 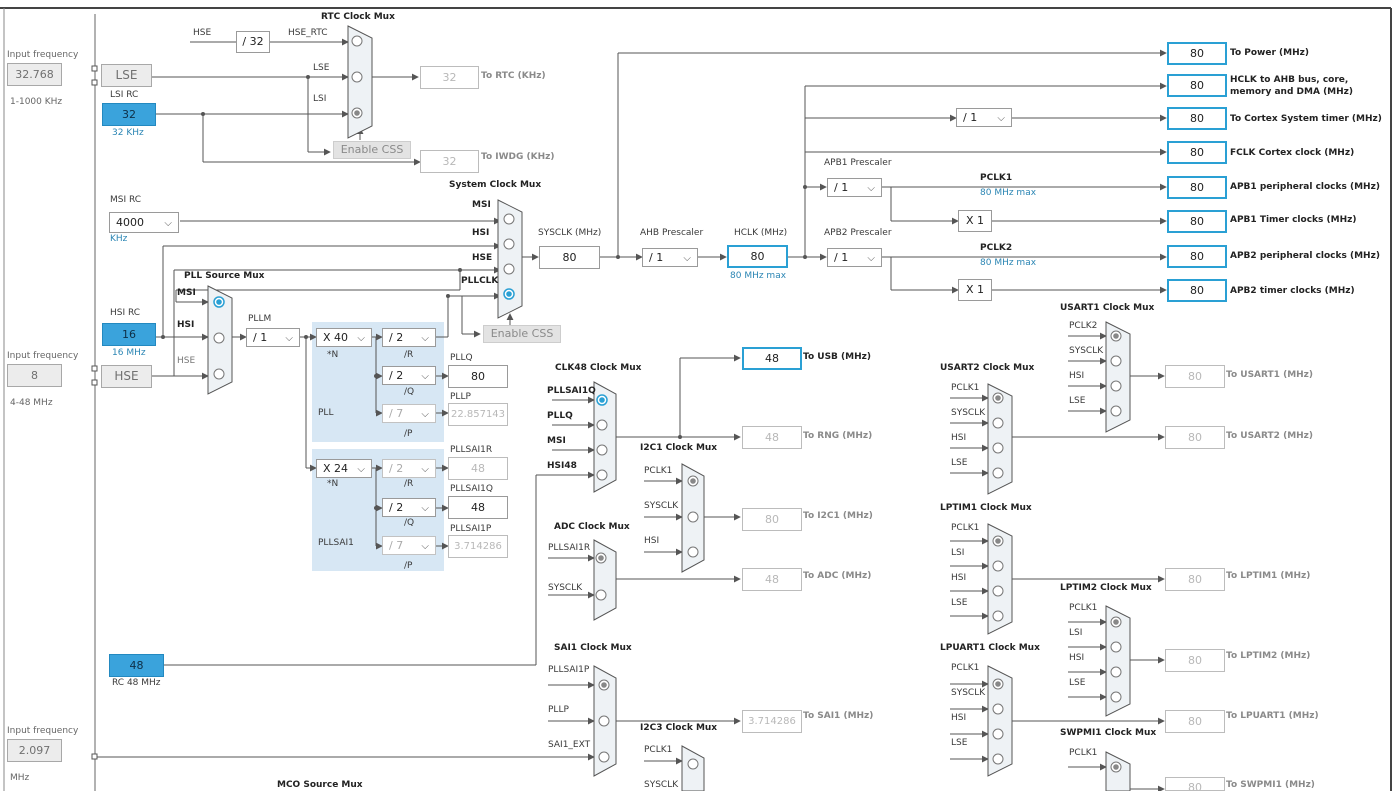 What do you see at coordinates (1197, 85) in the screenshot?
I see `hclk-ahb-output-value: 80` at bounding box center [1197, 85].